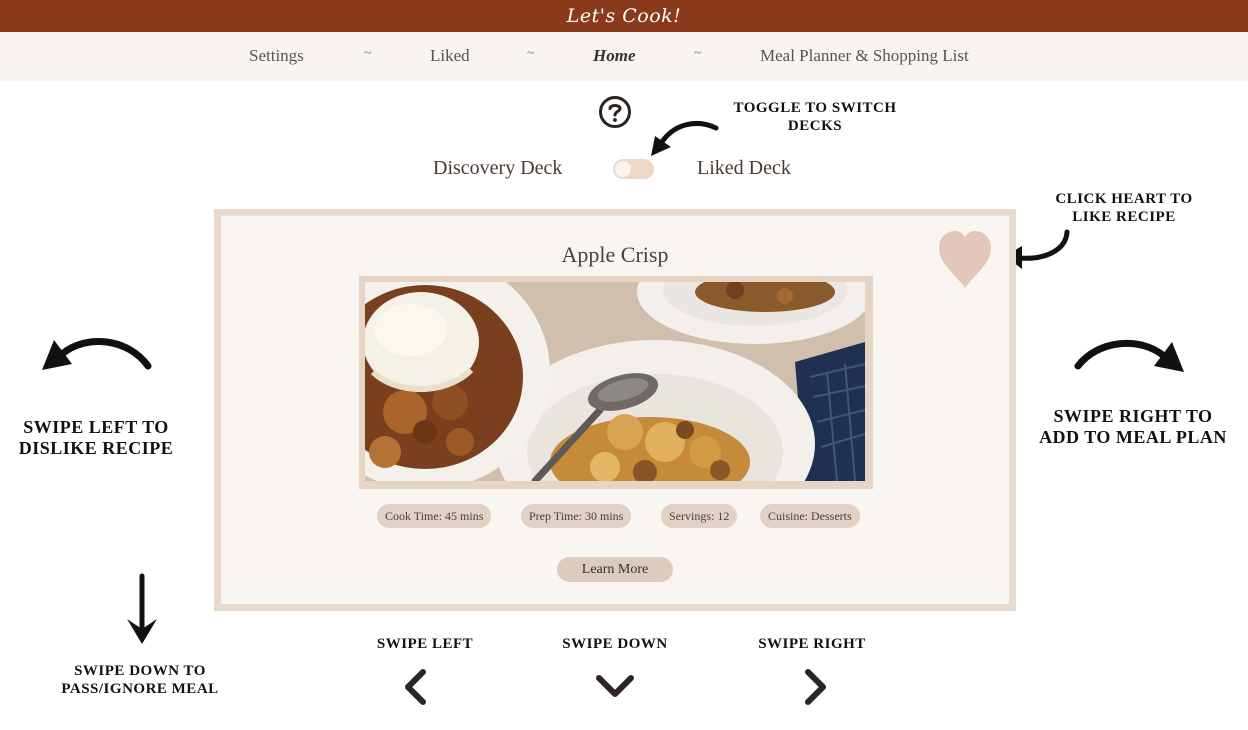 The image size is (1248, 730). What do you see at coordinates (425, 644) in the screenshot?
I see `swipe-left-label: SWIPE LEFT` at bounding box center [425, 644].